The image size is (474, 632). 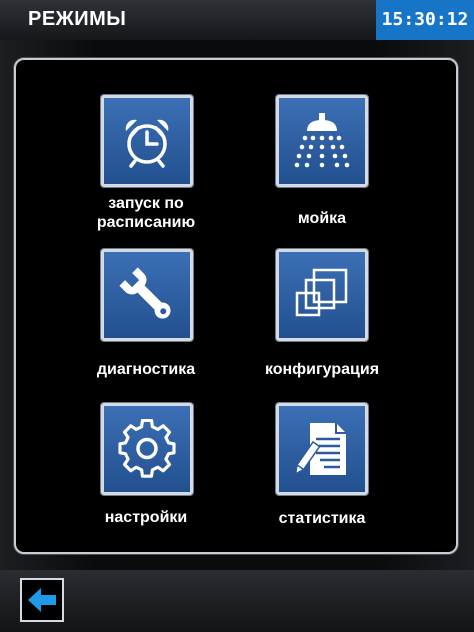 I want to click on configuration-button, so click(x=322, y=295).